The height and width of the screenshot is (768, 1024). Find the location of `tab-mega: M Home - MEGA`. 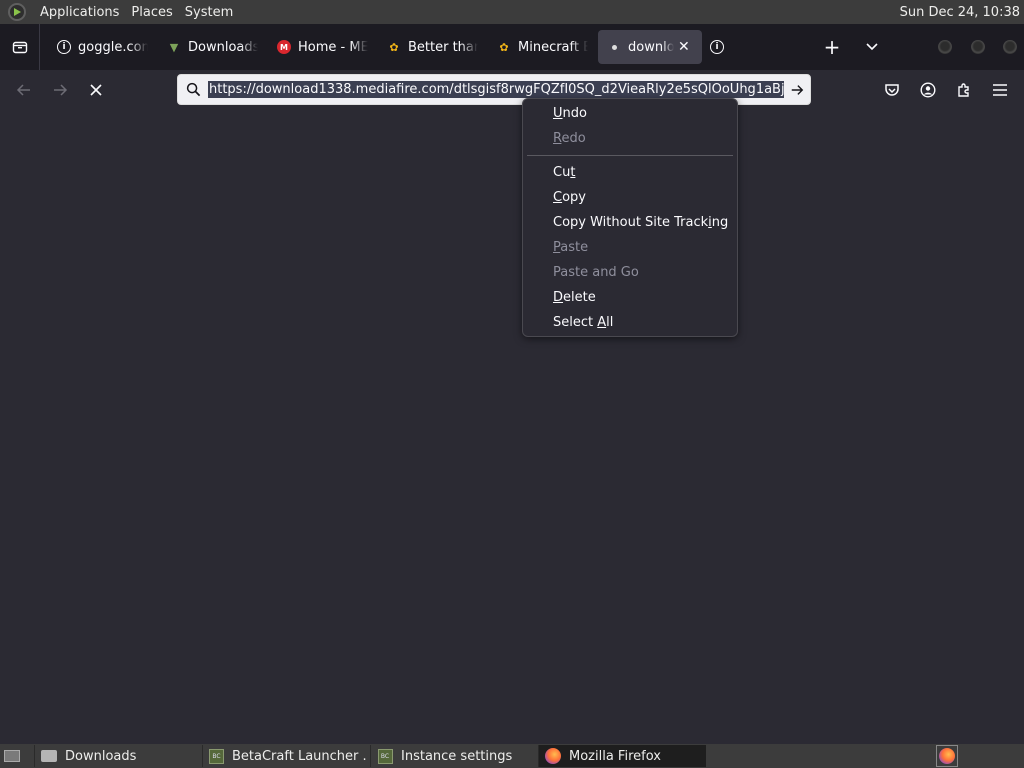

tab-mega: M Home - MEGA is located at coordinates (322, 47).